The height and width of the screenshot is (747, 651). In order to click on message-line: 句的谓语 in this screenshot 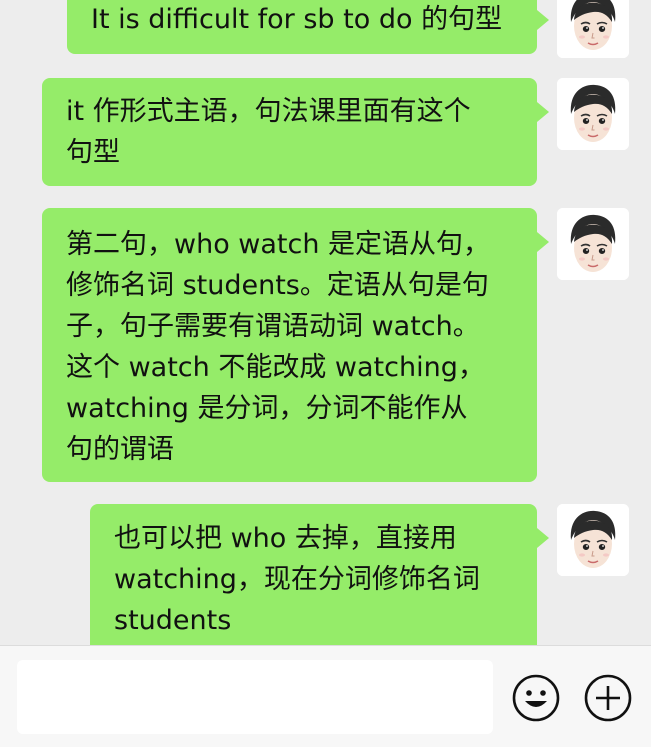, I will do `click(120, 449)`.